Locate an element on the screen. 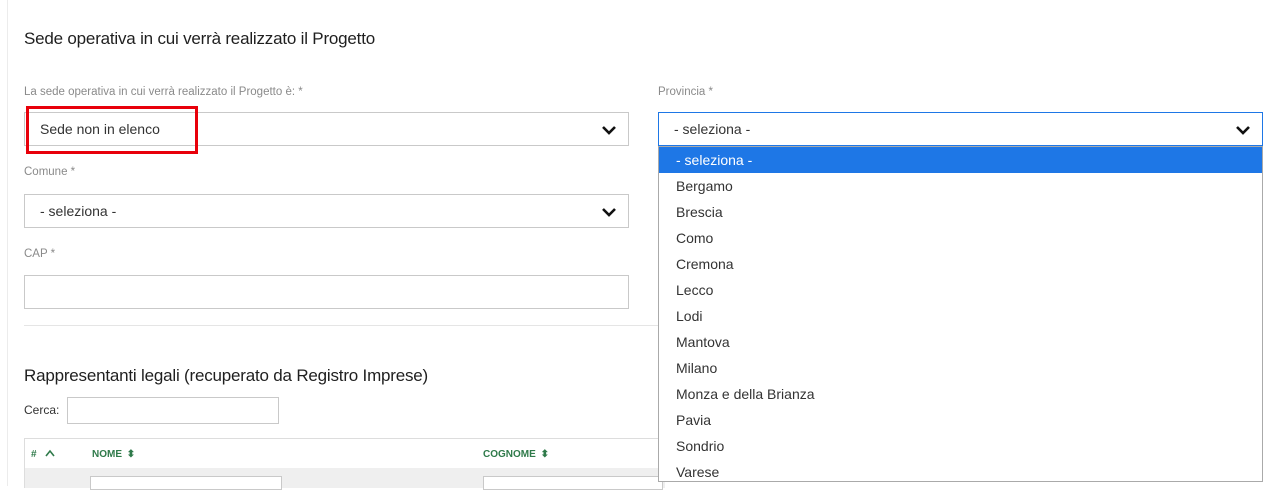 Image resolution: width=1269 pixels, height=490 pixels. left-border is located at coordinates (7, 243).